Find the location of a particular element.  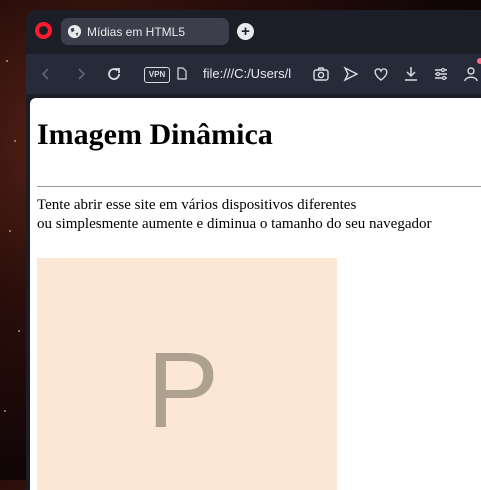

page-heading: Imagem Dinâmica is located at coordinates (155, 134).